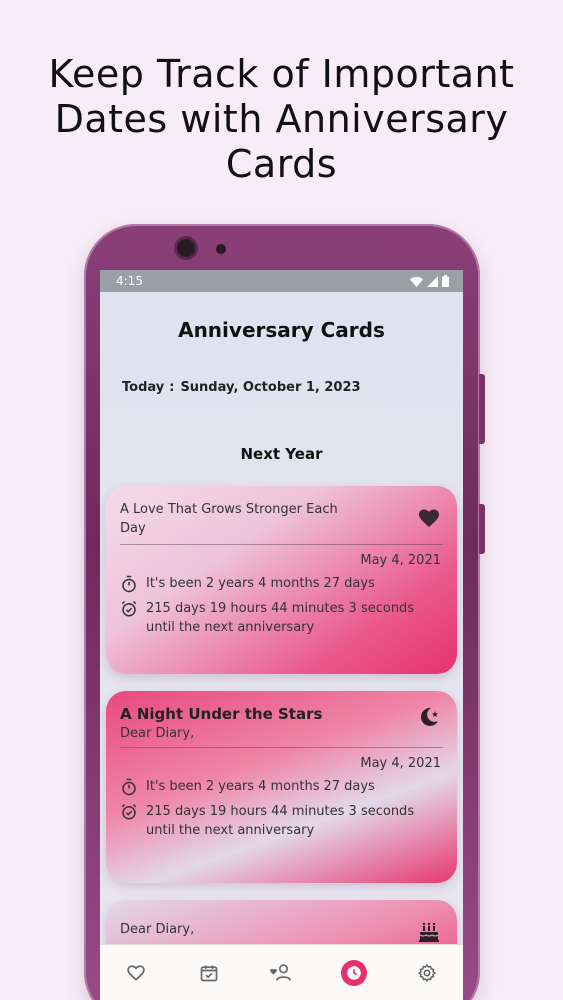  What do you see at coordinates (281, 281) in the screenshot?
I see `status-bar: 4:15` at bounding box center [281, 281].